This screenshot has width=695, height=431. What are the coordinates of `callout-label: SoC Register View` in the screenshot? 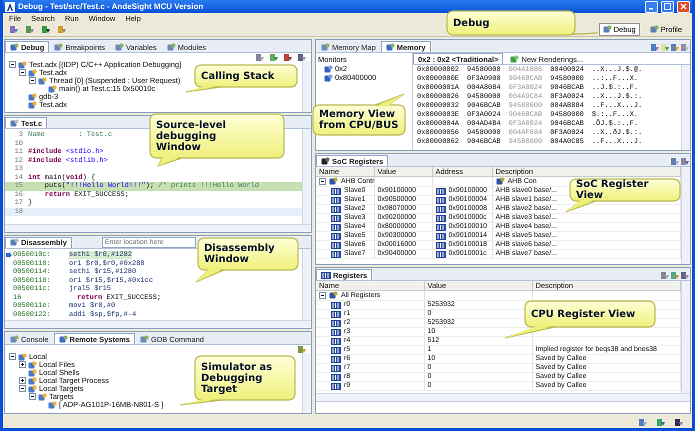 It's located at (613, 190).